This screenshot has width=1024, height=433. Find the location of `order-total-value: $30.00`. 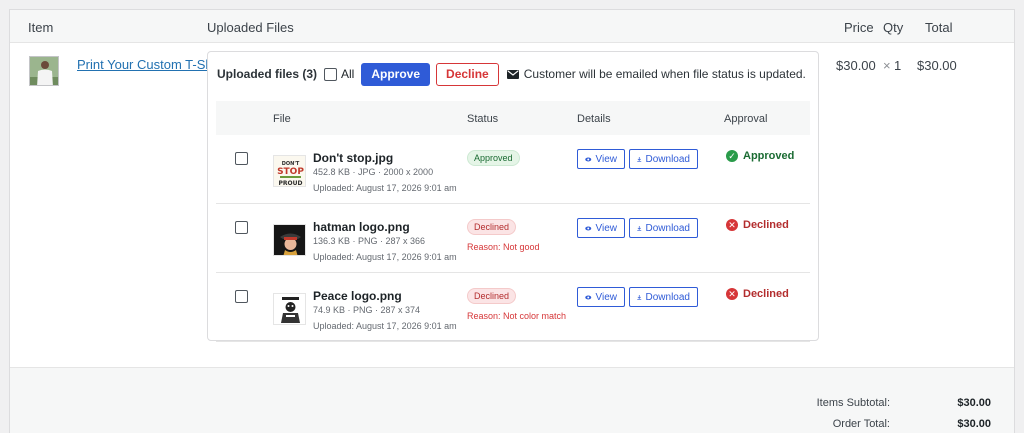

order-total-value: $30.00 is located at coordinates (974, 424).